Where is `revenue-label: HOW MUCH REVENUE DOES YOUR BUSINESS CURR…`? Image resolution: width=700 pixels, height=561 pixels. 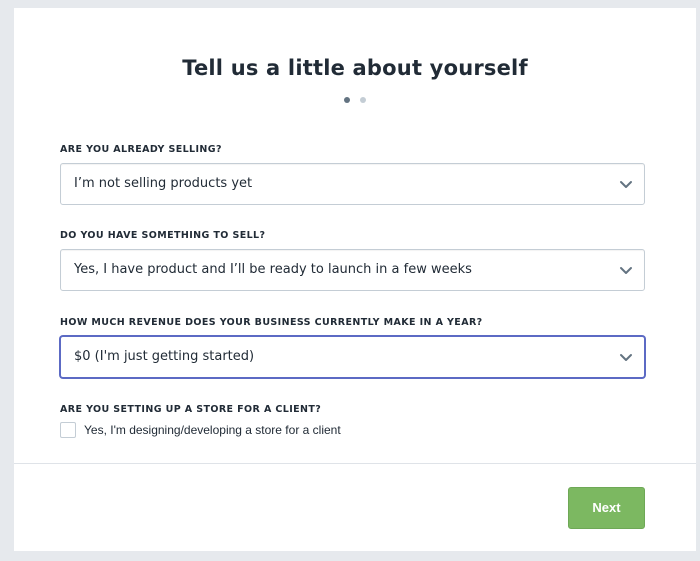 revenue-label: HOW MUCH REVENUE DOES YOUR BUSINESS CURR… is located at coordinates (271, 322).